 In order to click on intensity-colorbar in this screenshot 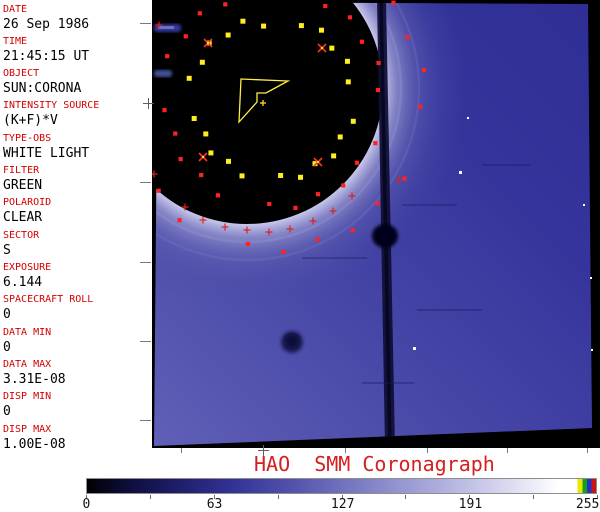, I will do `click(341, 486)`.